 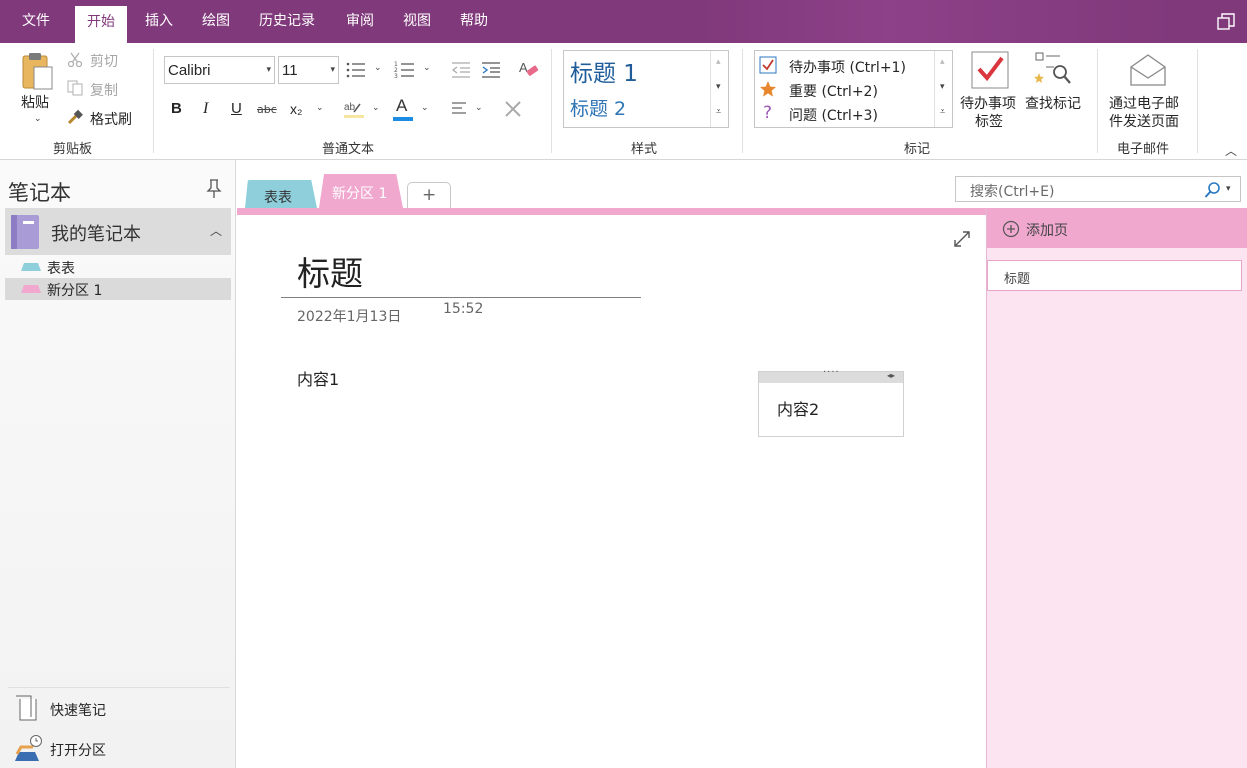 I want to click on subscript-dropdown-icon: ⌄, so click(x=320, y=108).